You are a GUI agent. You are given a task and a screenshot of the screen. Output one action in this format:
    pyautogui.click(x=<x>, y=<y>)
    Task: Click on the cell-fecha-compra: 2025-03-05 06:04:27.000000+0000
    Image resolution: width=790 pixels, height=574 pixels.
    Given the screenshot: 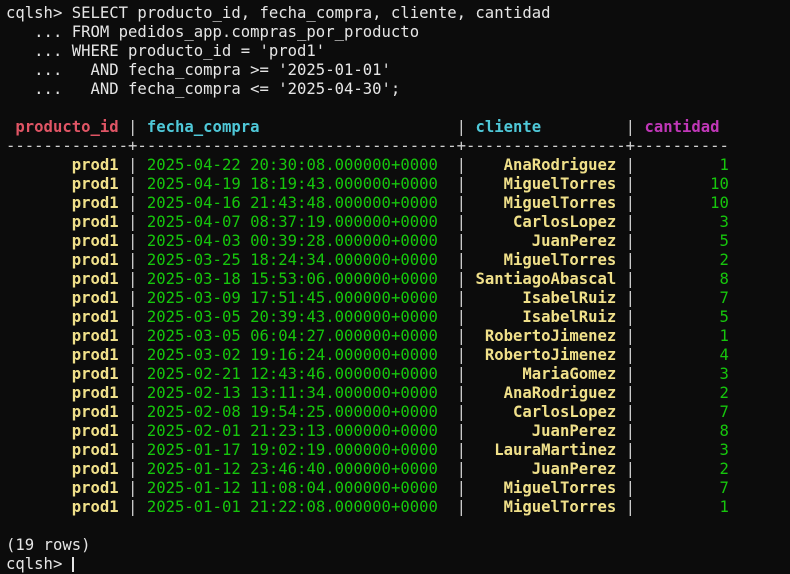 What is the action you would take?
    pyautogui.click(x=297, y=336)
    